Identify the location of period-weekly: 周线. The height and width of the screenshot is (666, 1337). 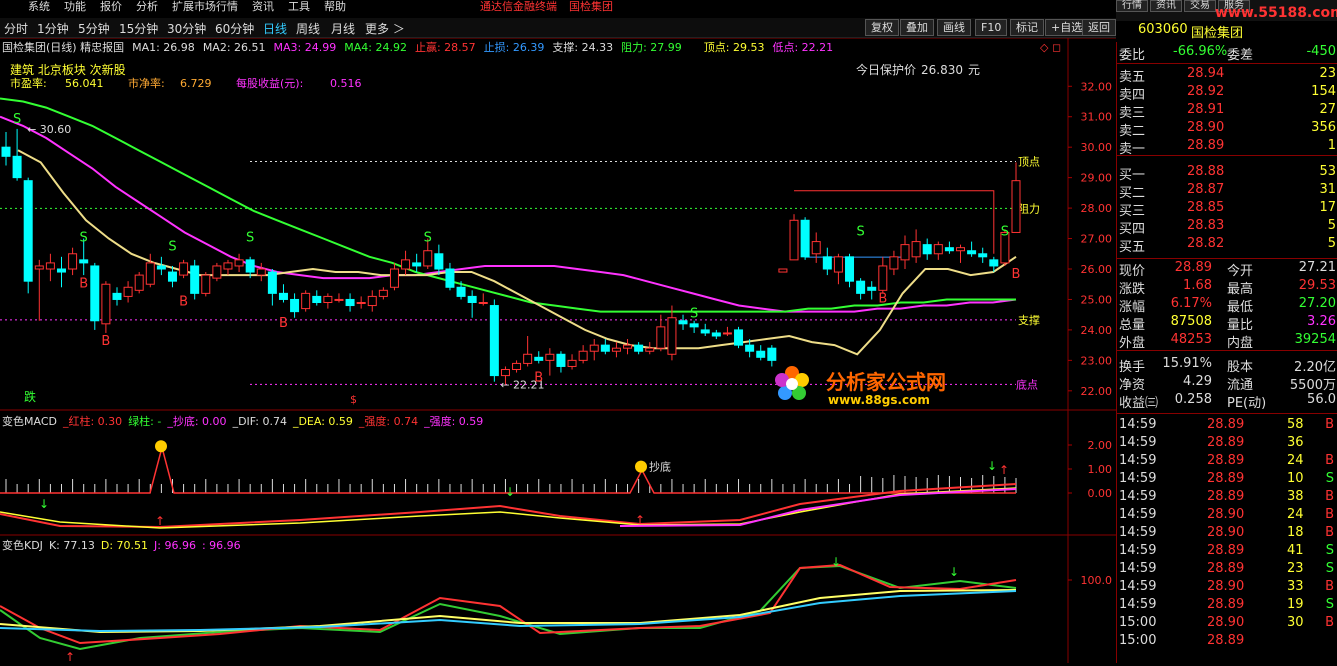
(308, 28).